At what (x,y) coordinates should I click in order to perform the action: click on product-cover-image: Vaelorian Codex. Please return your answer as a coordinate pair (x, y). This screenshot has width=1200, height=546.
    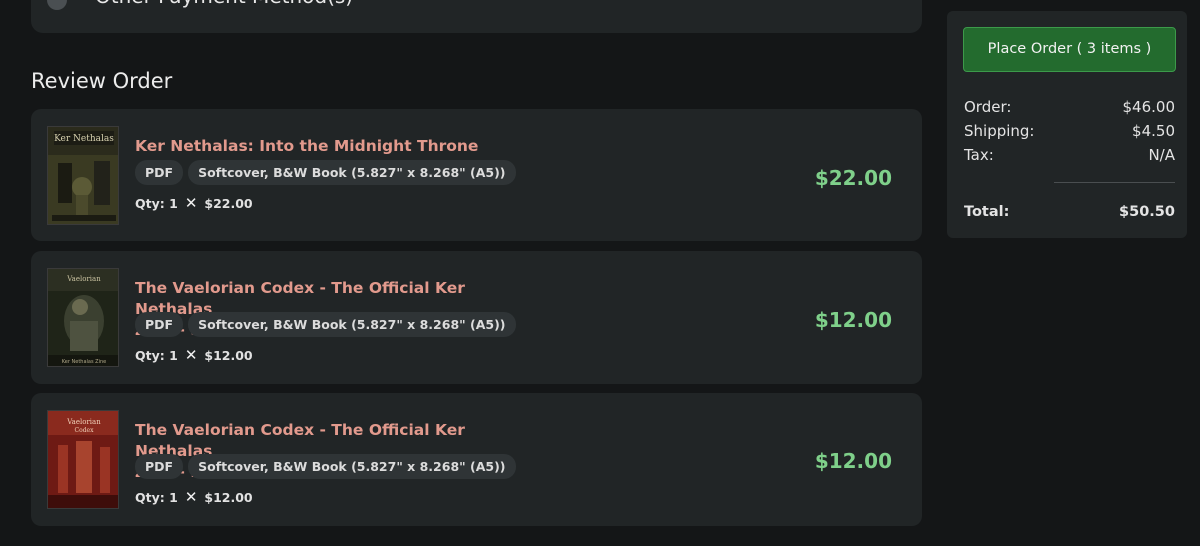
    Looking at the image, I should click on (83, 459).